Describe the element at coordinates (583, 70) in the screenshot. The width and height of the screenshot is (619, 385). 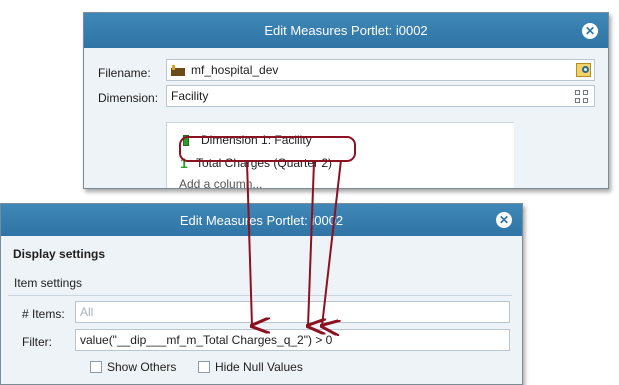
I see `browse-file-icon` at that location.